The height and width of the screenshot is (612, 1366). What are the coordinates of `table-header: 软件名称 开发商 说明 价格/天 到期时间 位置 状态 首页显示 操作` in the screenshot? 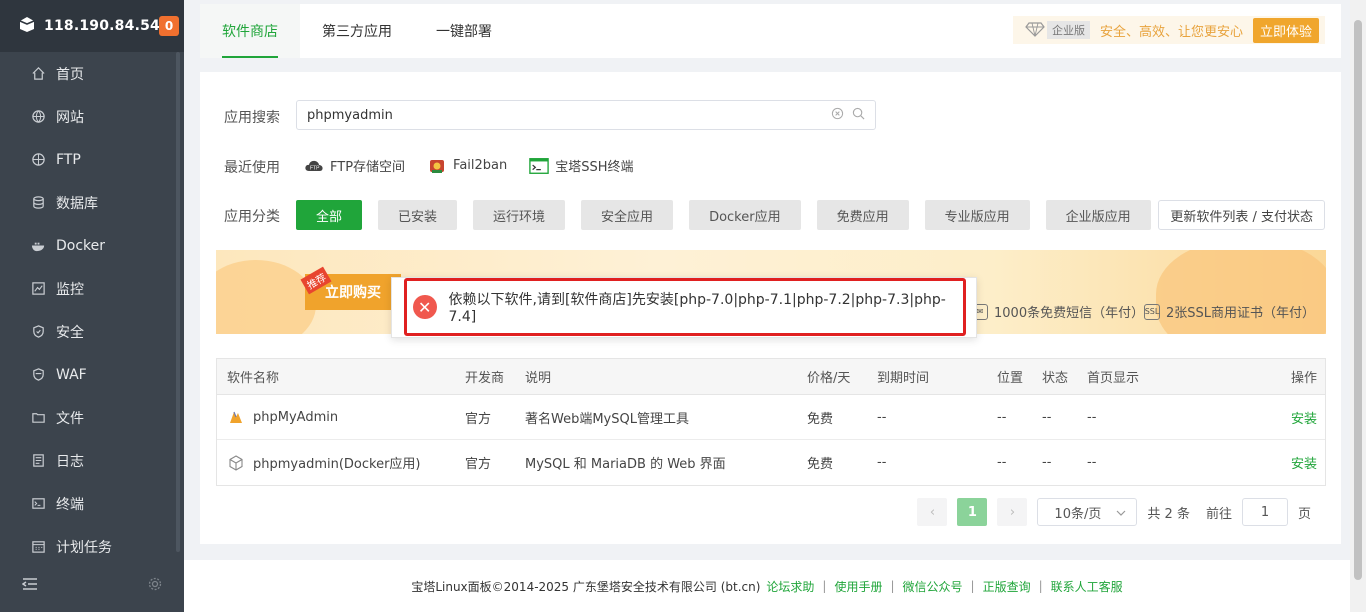 It's located at (771, 377).